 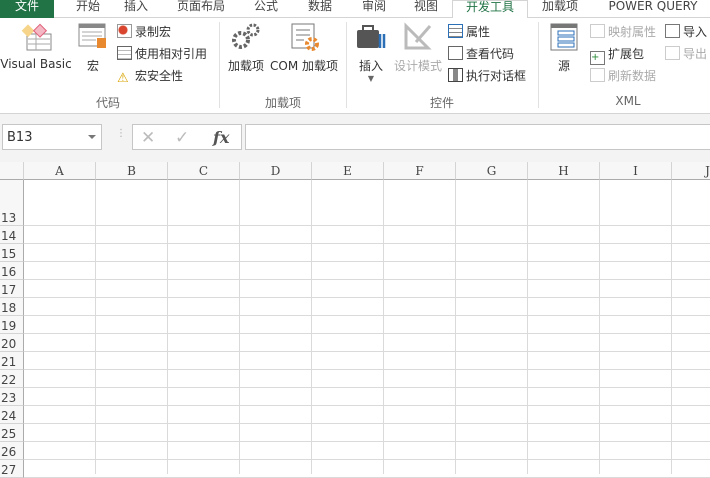 What do you see at coordinates (159, 76) in the screenshot?
I see `macro-security-label: 宏安全性` at bounding box center [159, 76].